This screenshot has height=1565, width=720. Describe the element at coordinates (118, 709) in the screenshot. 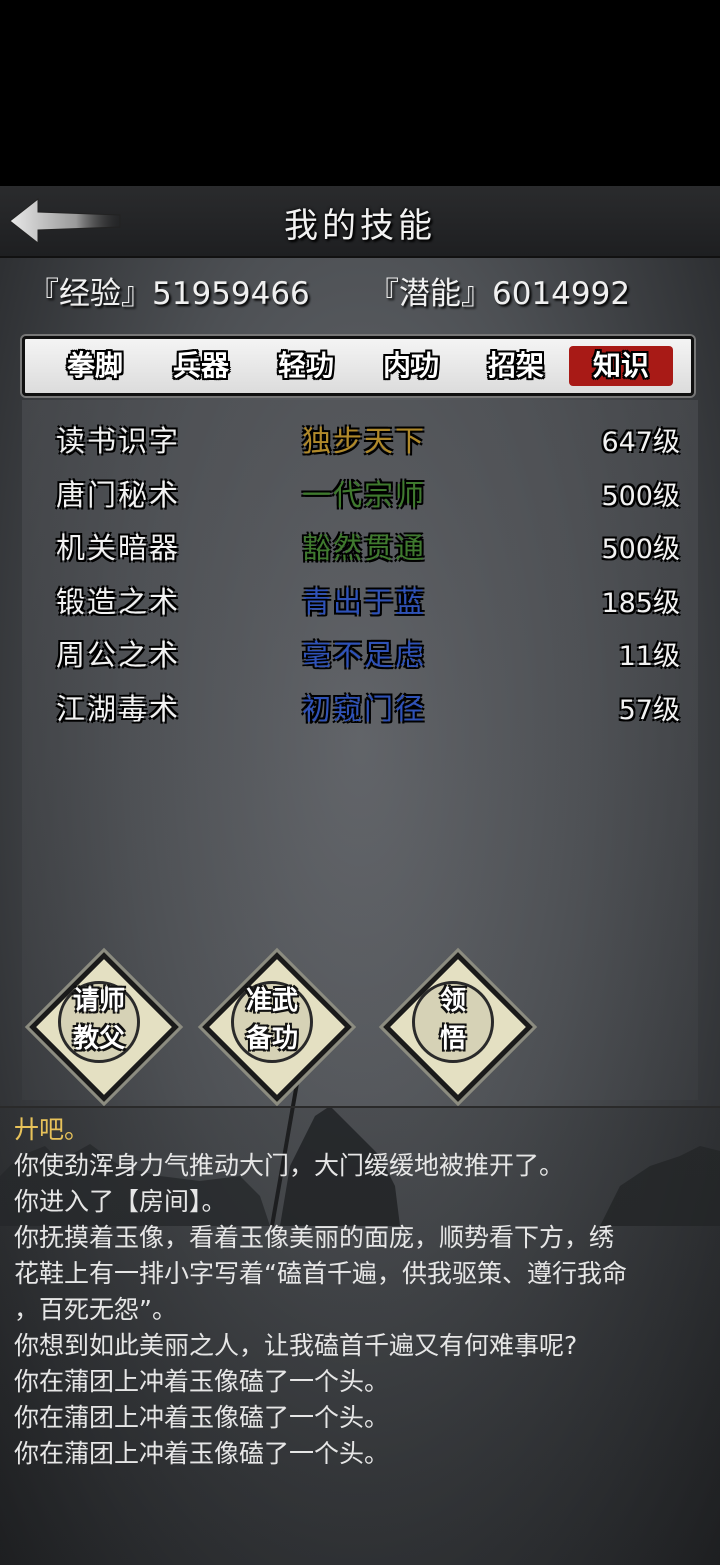

I see `skill-name: 江湖毒术` at that location.